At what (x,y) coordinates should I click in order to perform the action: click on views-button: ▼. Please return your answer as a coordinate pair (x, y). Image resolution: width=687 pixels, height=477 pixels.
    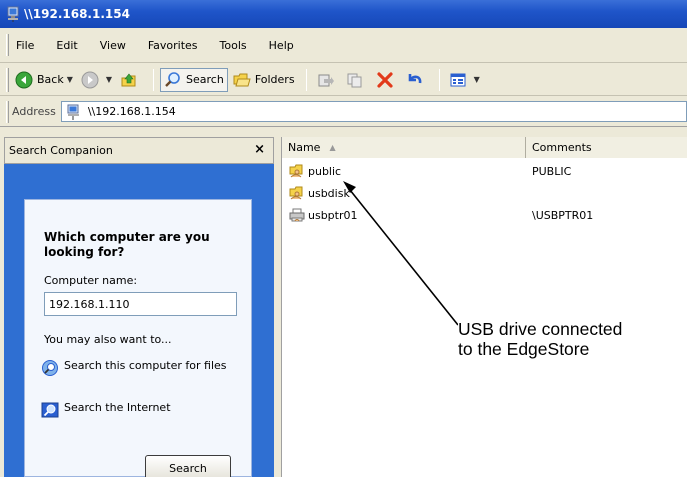
    Looking at the image, I should click on (464, 80).